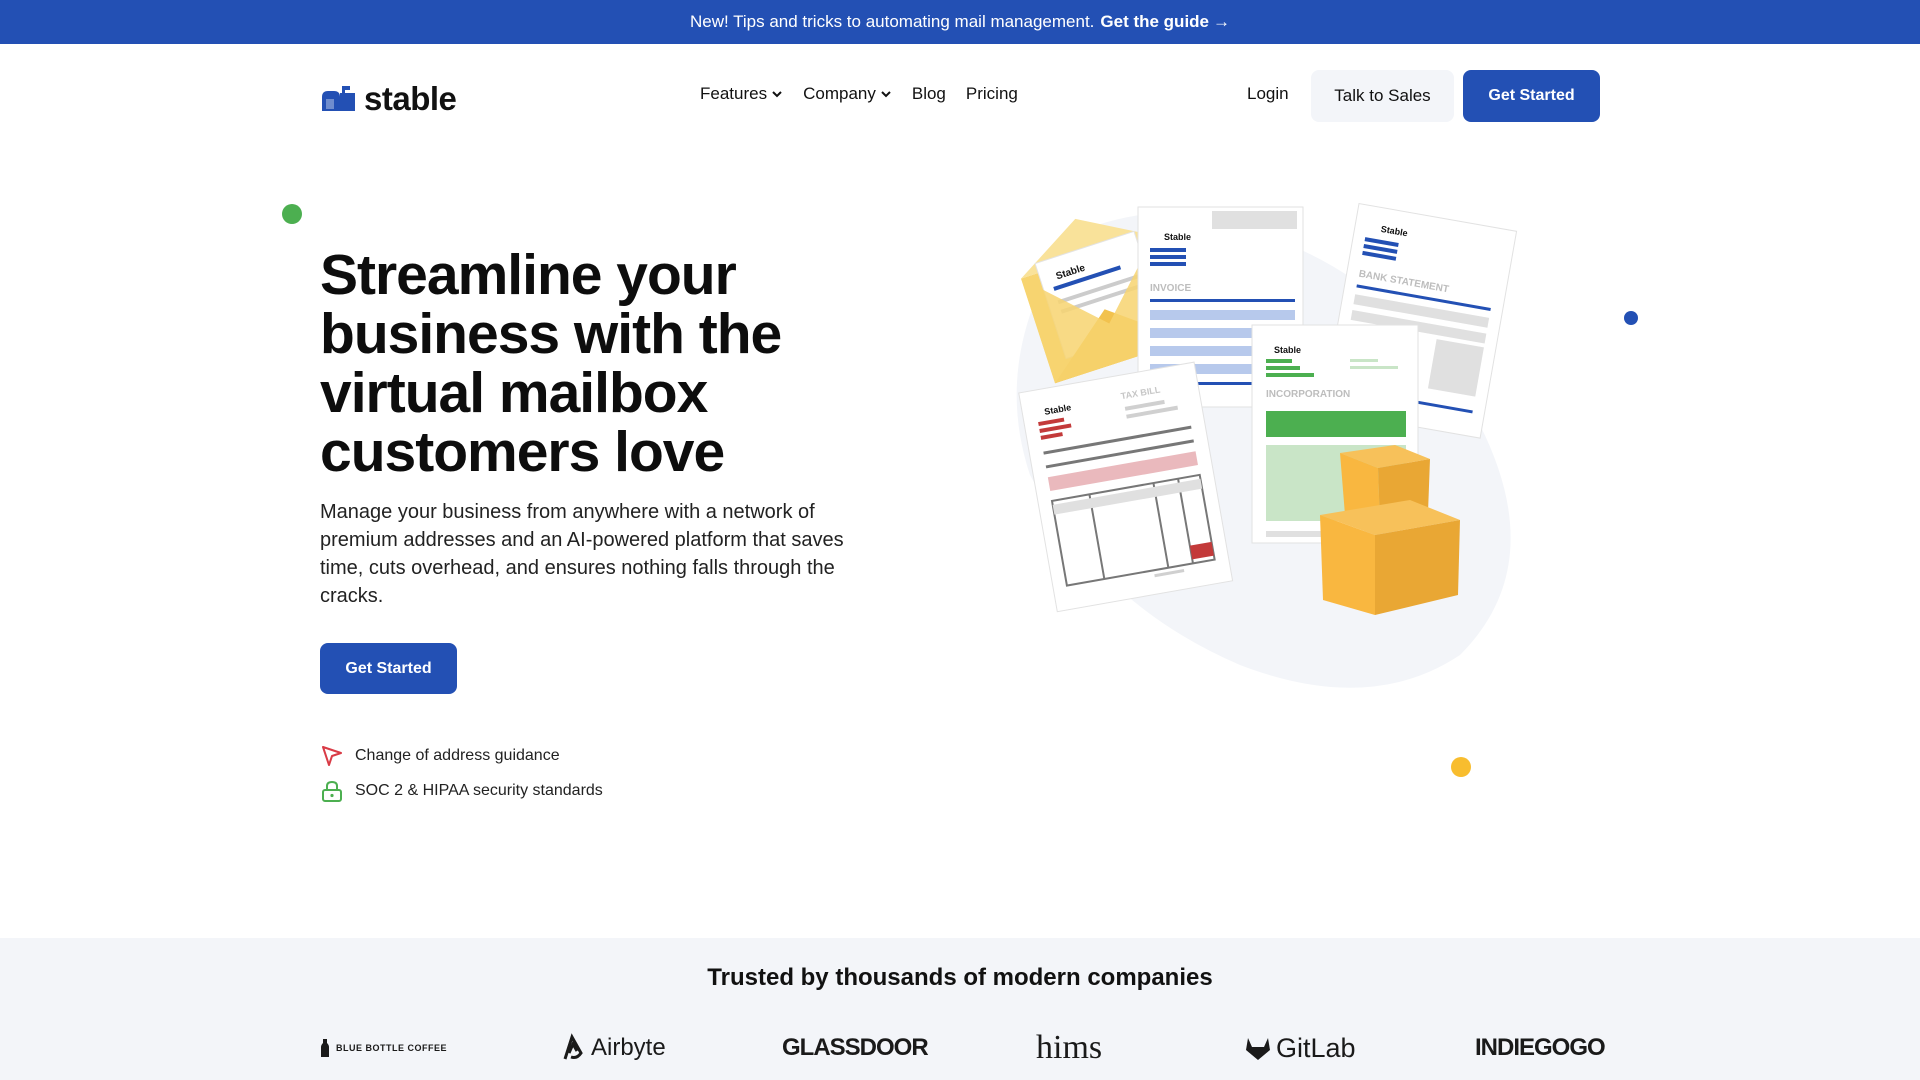 This screenshot has width=1920, height=1080. What do you see at coordinates (960, 977) in the screenshot?
I see `trusted-title: Trusted by thousands of modern companies` at bounding box center [960, 977].